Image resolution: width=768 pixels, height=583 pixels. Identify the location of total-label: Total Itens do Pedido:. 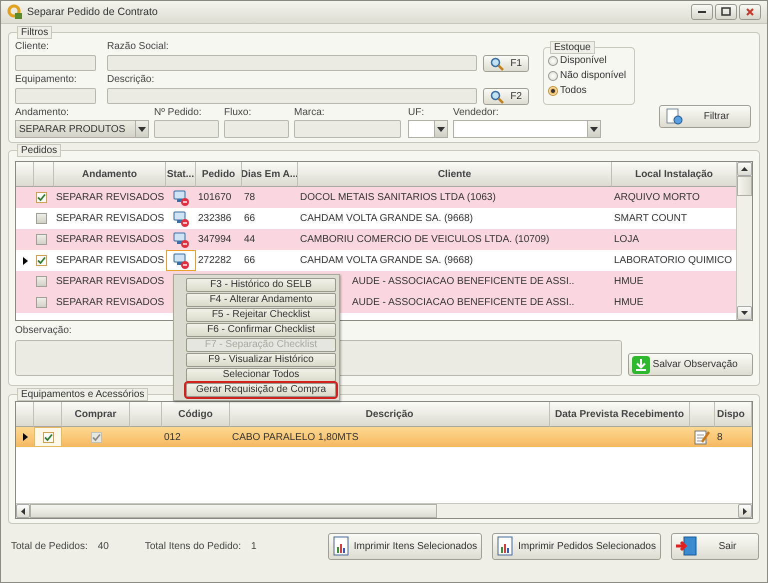
(193, 546).